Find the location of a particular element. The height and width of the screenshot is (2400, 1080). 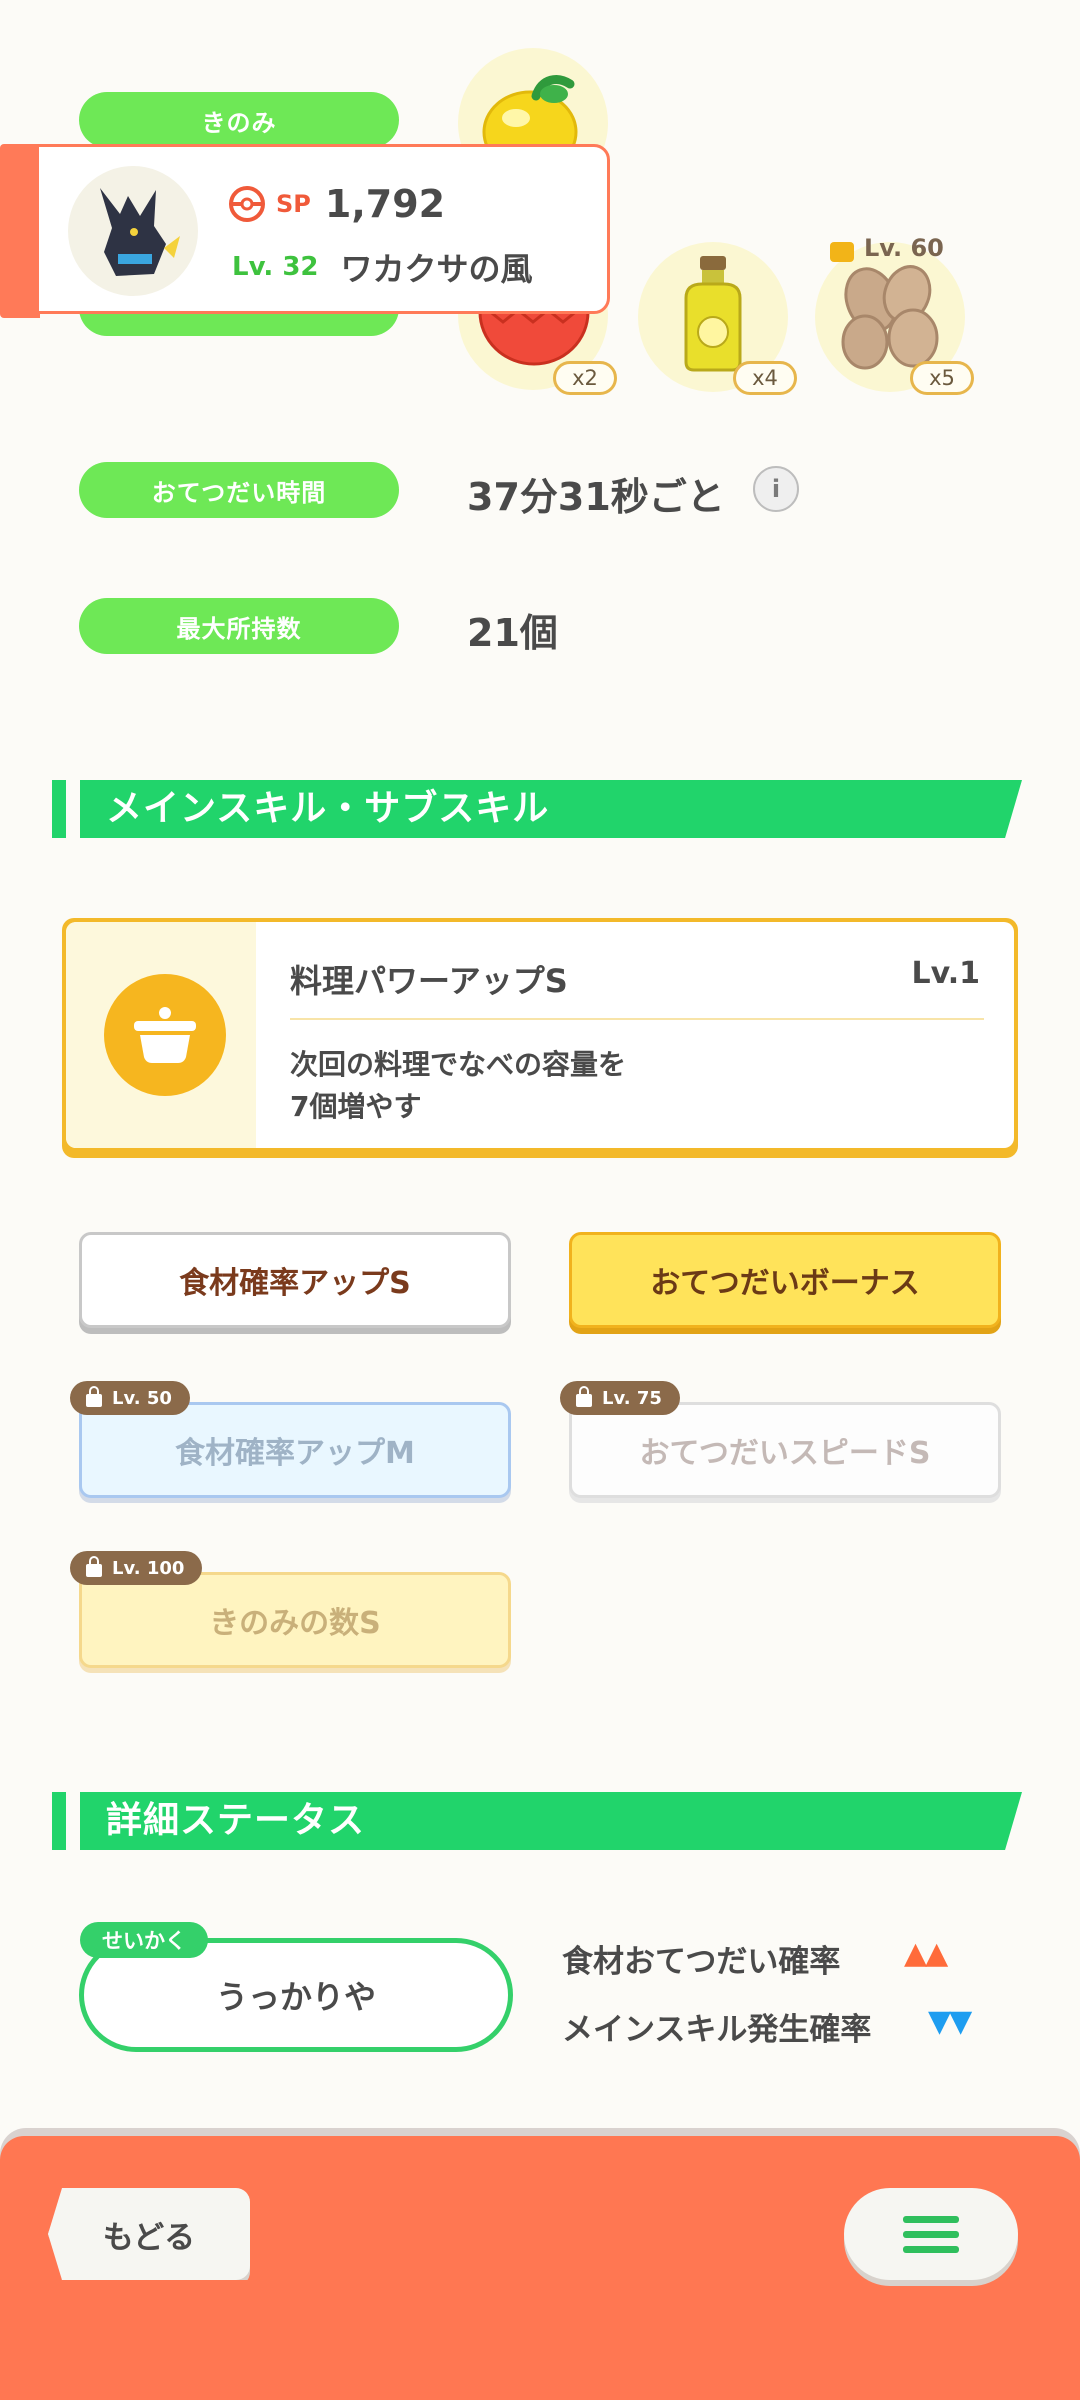

lock-badge-lv50: Lv. 50 is located at coordinates (130, 1398).